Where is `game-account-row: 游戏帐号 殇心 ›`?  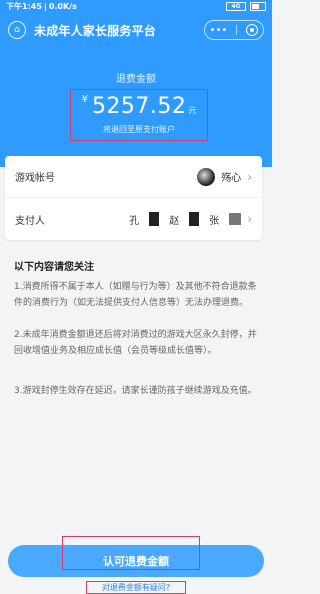 game-account-row: 游戏帐号 殇心 › is located at coordinates (133, 177).